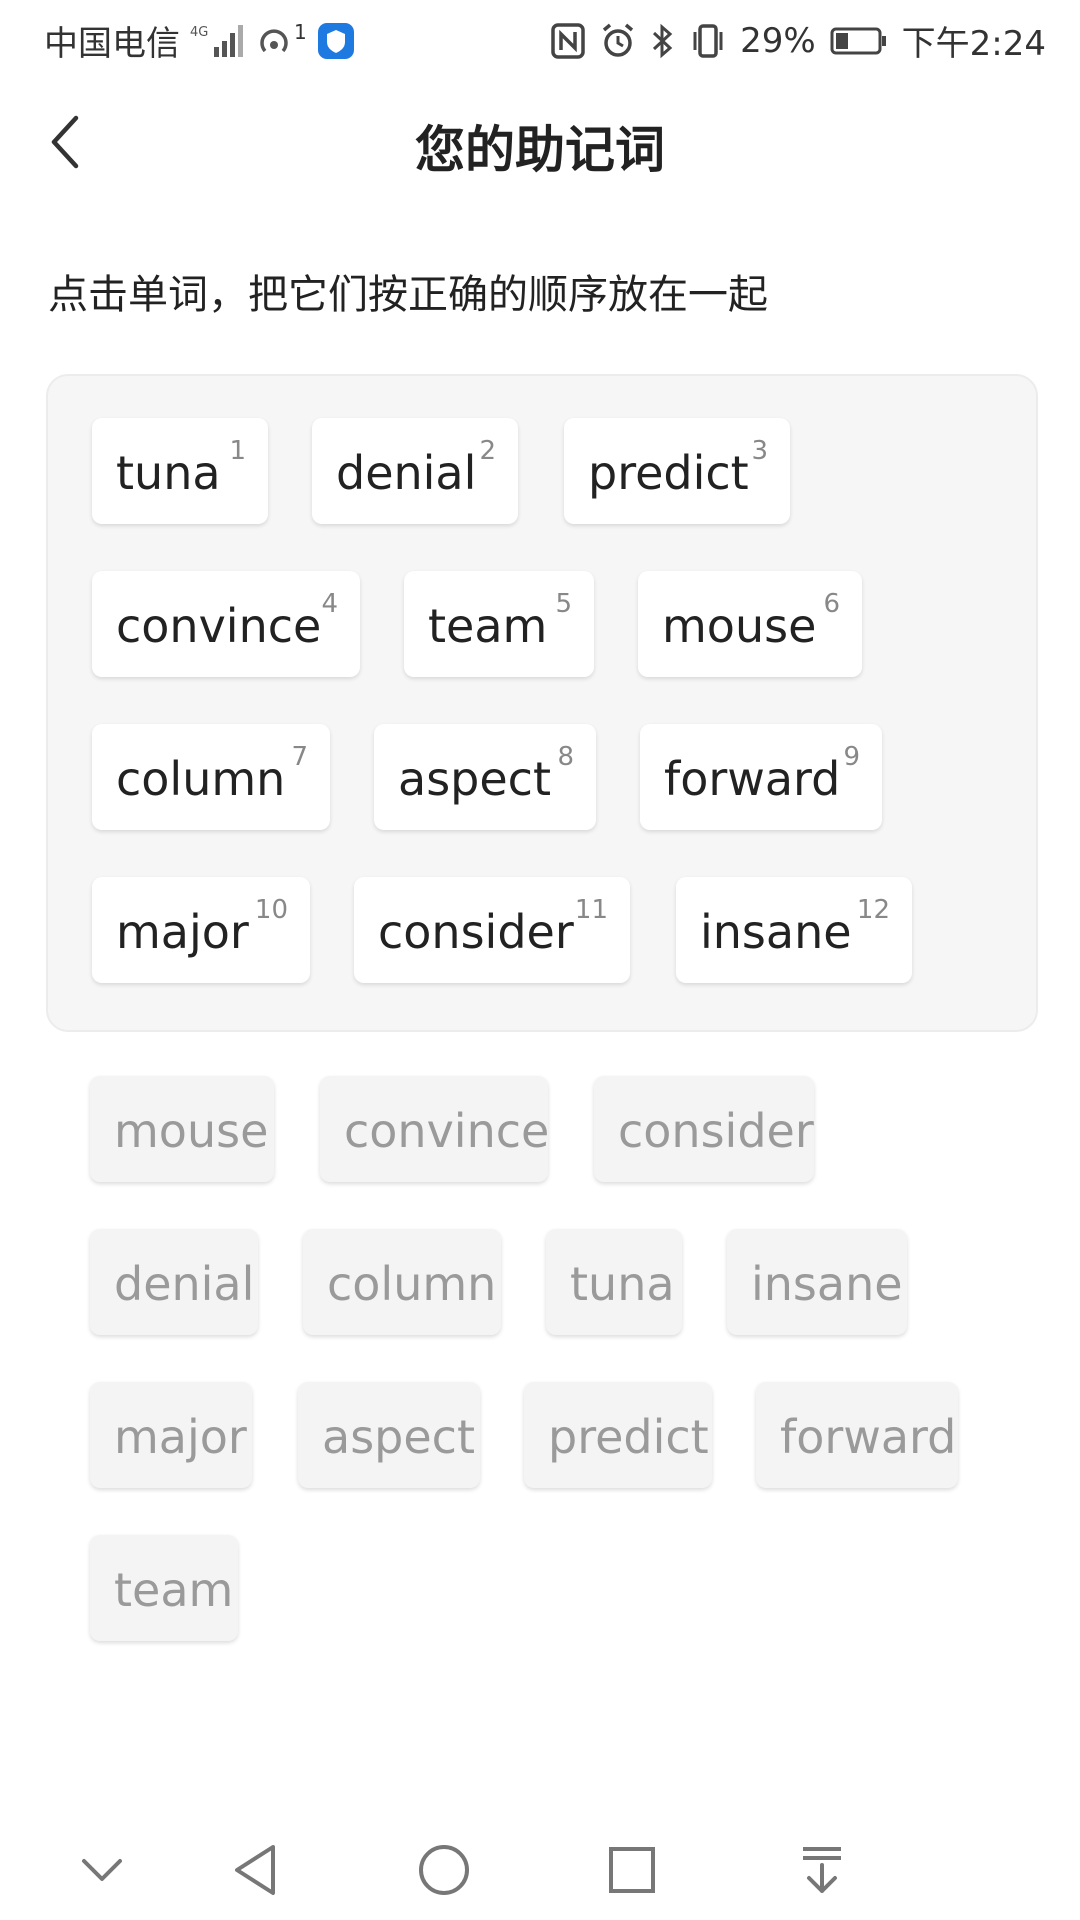 The image size is (1080, 1920). I want to click on selected-word-4: convince 4, so click(226, 624).